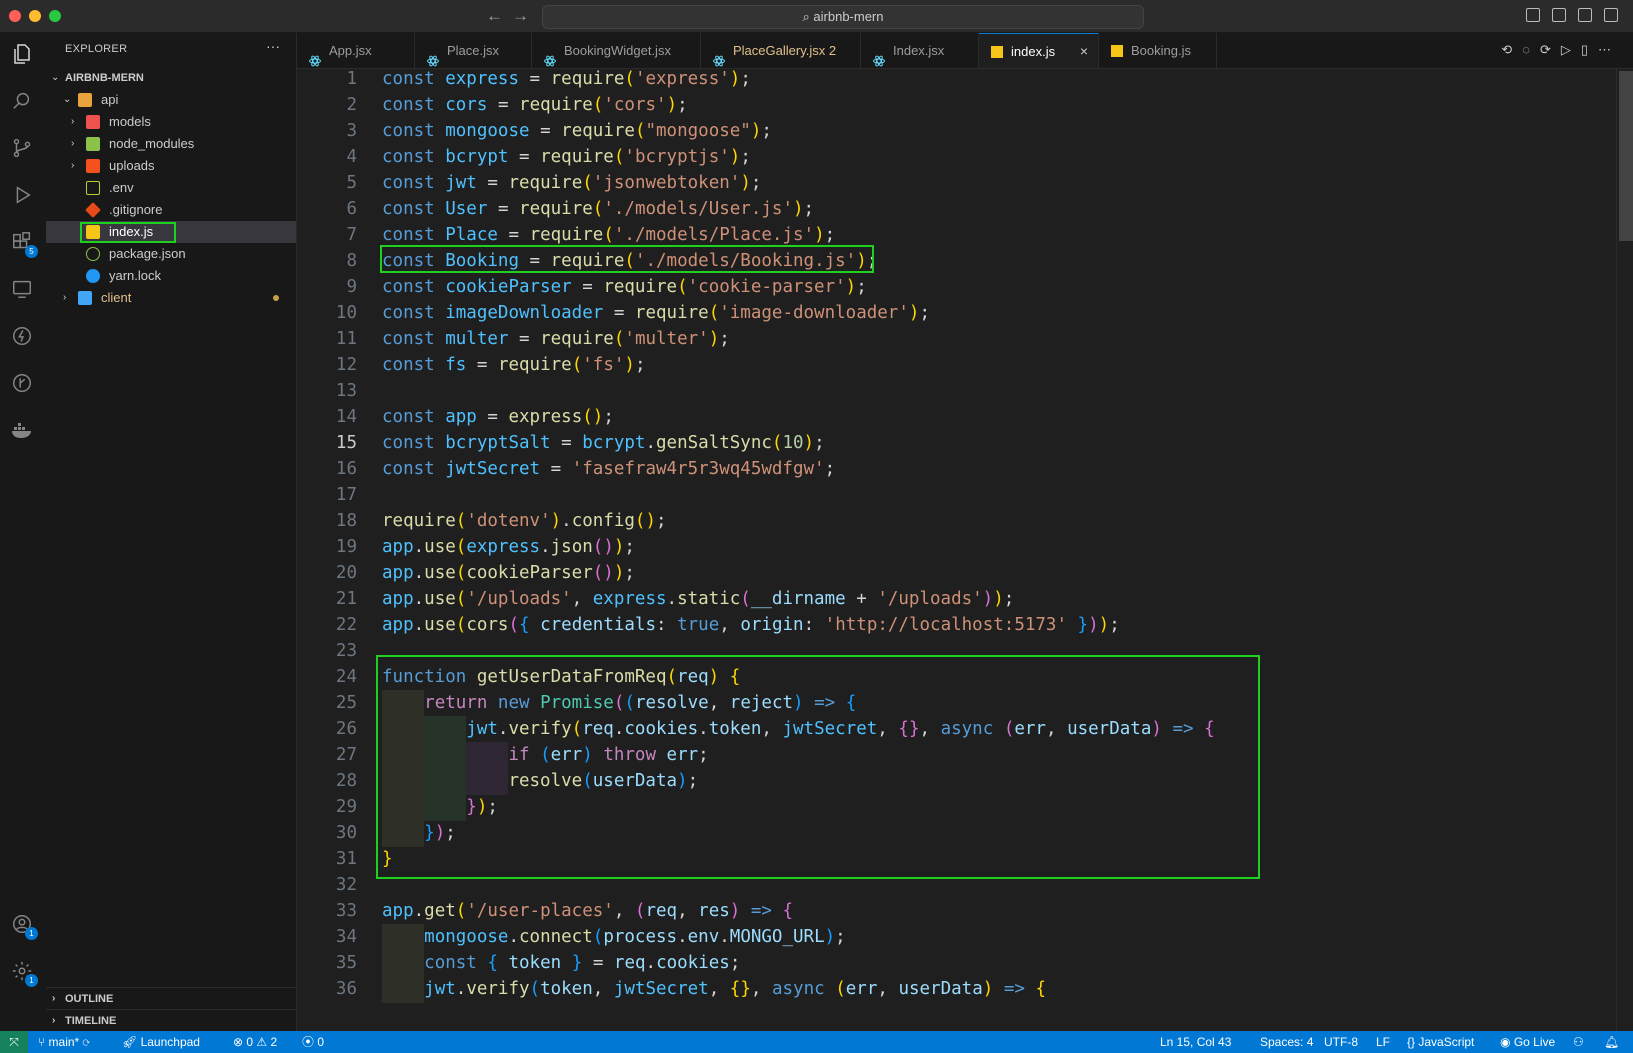 The image size is (1633, 1053). I want to click on tab-booking-js: Booking.js, so click(1158, 50).